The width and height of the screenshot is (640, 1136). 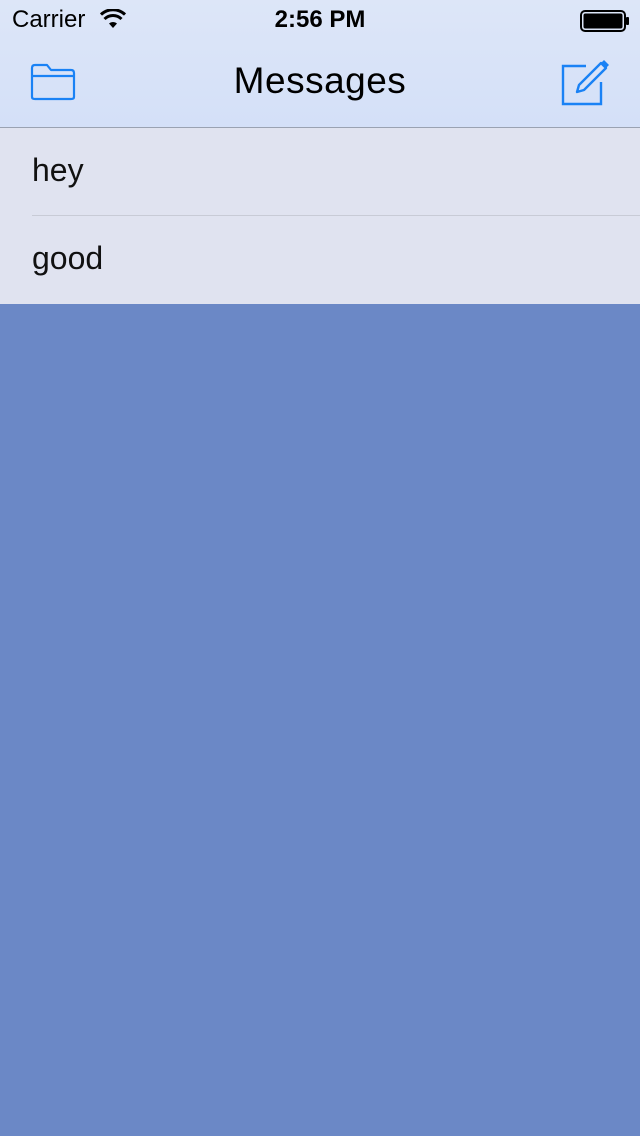 I want to click on compose-icon, so click(x=585, y=85).